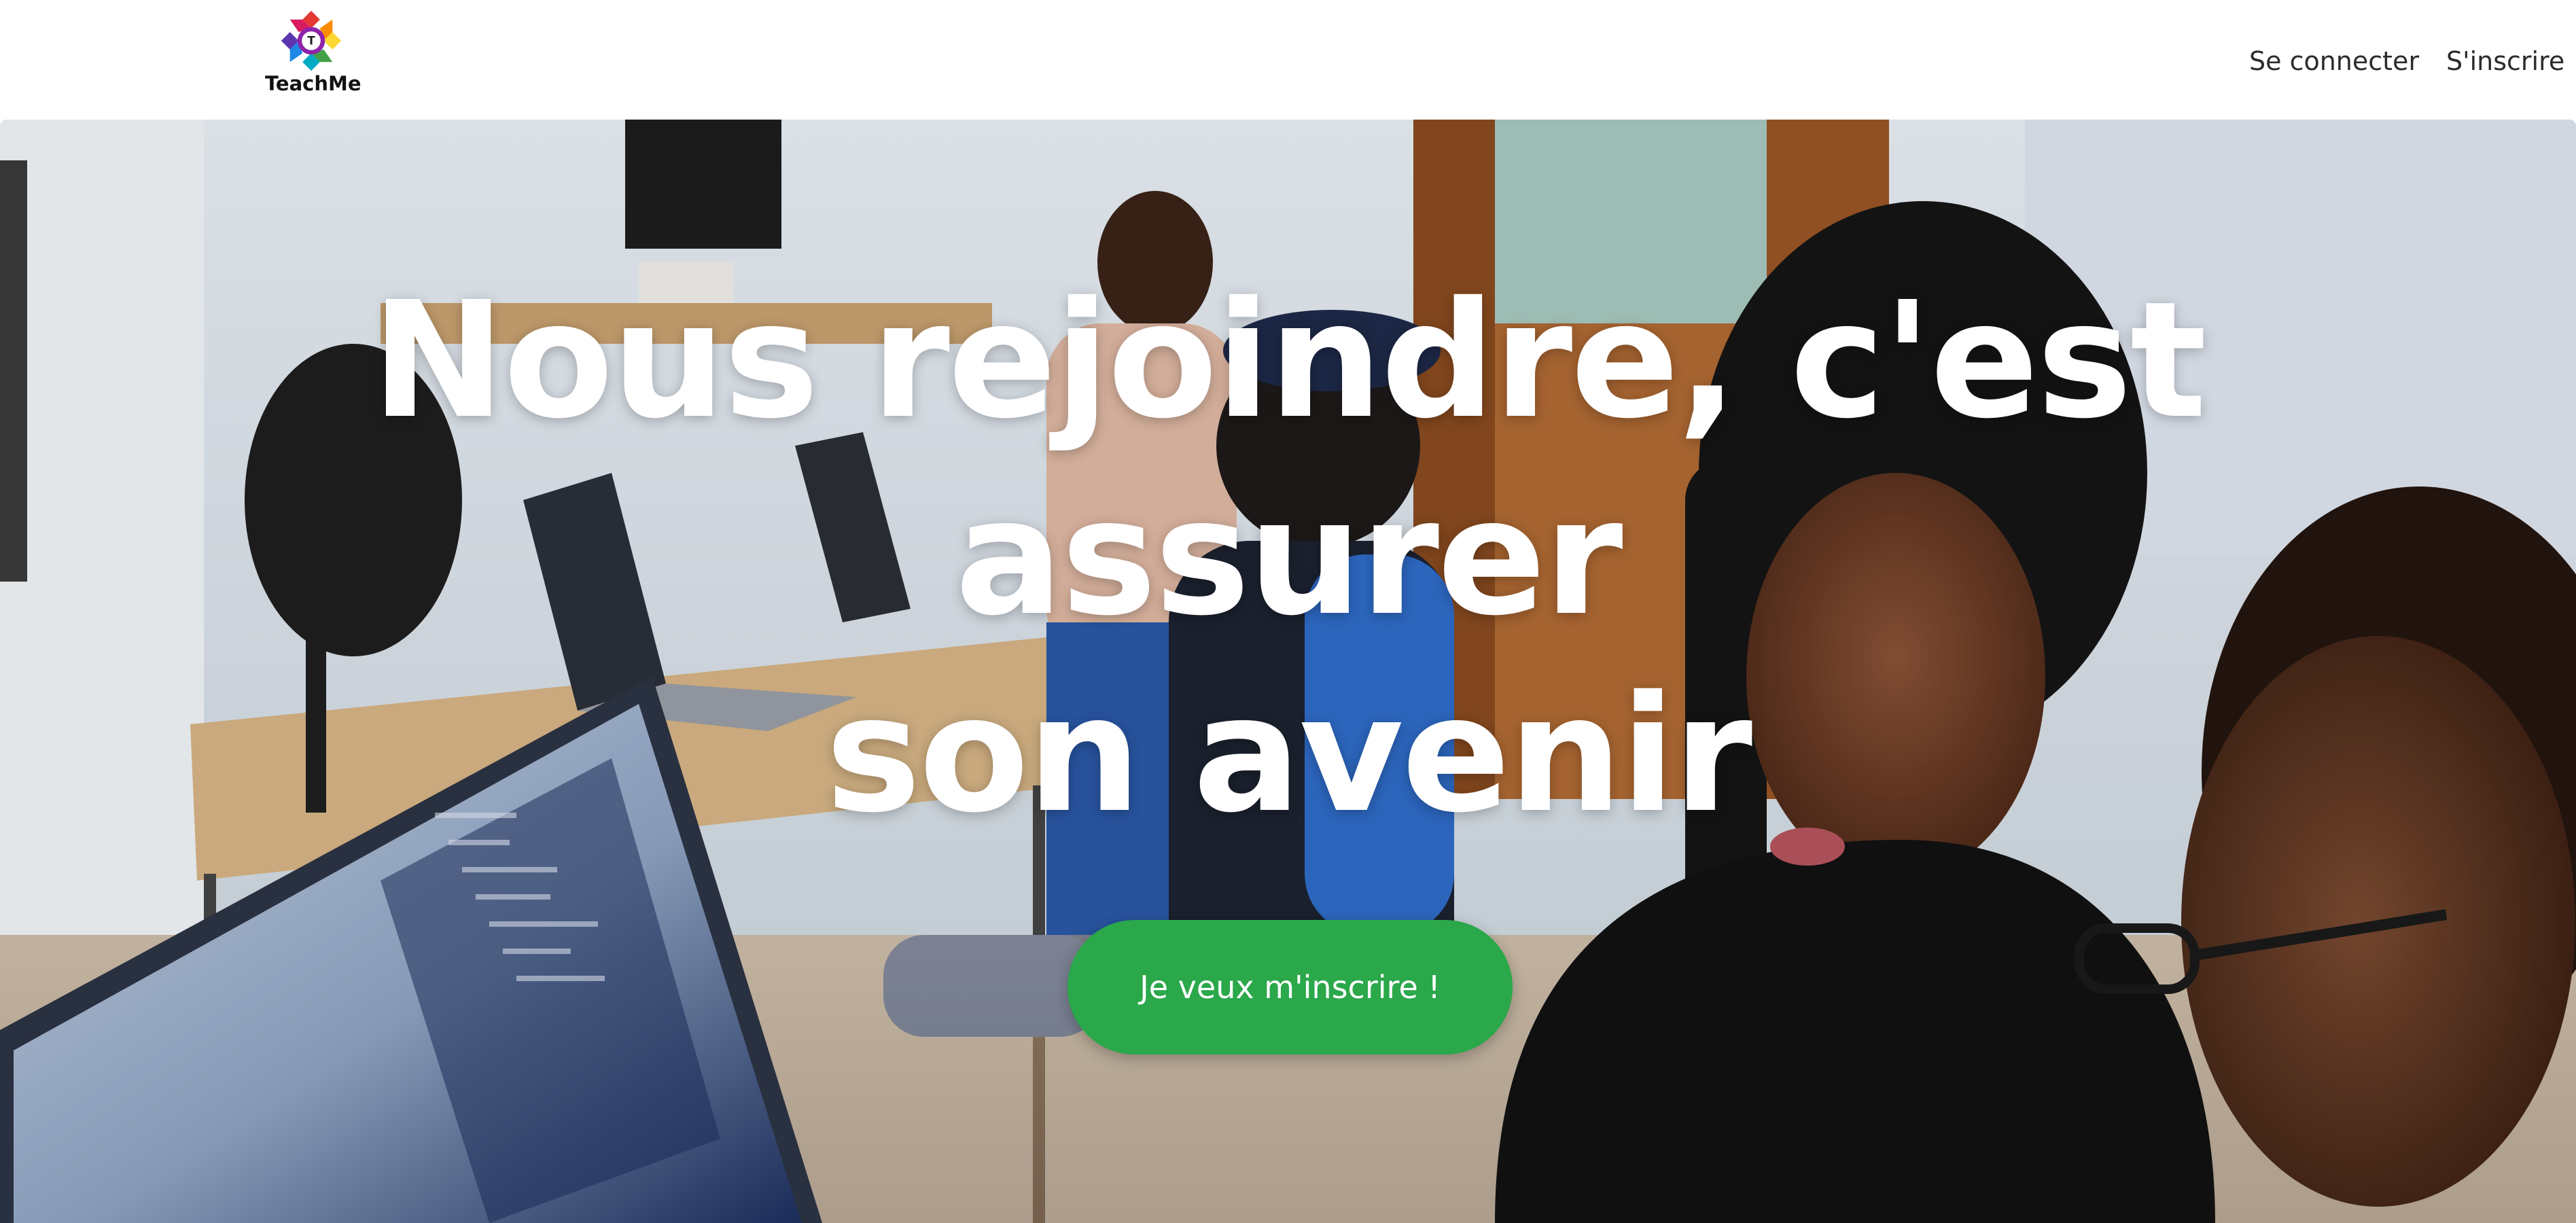 This screenshot has height=1223, width=2576. What do you see at coordinates (1288, 60) in the screenshot?
I see `top-navbar: T TeachMe Se connecter S'inscrire` at bounding box center [1288, 60].